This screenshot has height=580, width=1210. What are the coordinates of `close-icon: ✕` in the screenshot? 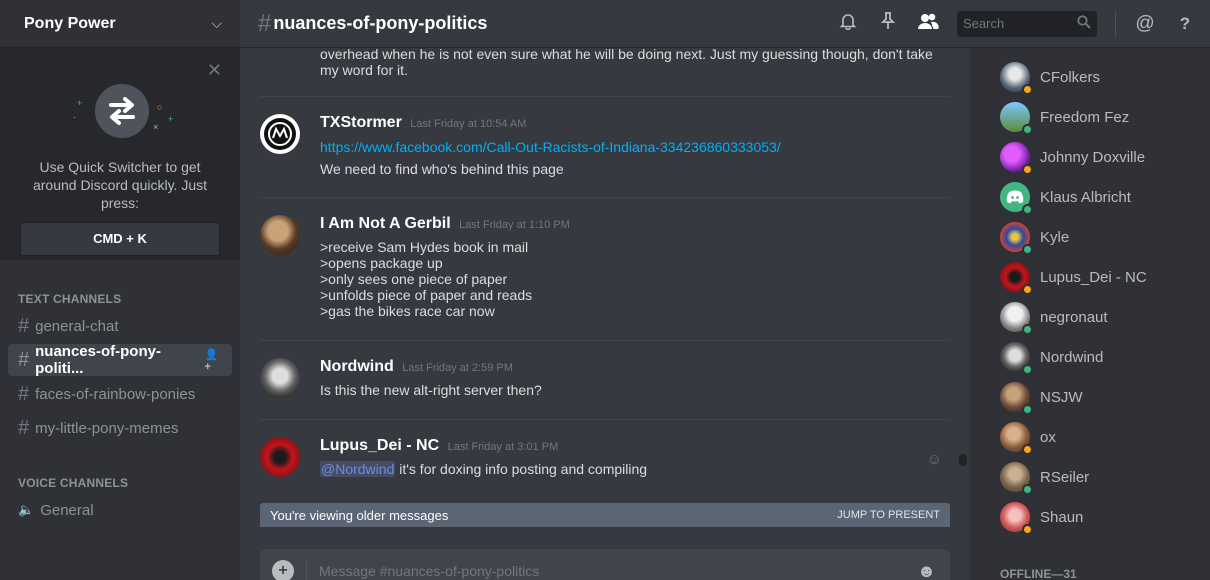 It's located at (214, 70).